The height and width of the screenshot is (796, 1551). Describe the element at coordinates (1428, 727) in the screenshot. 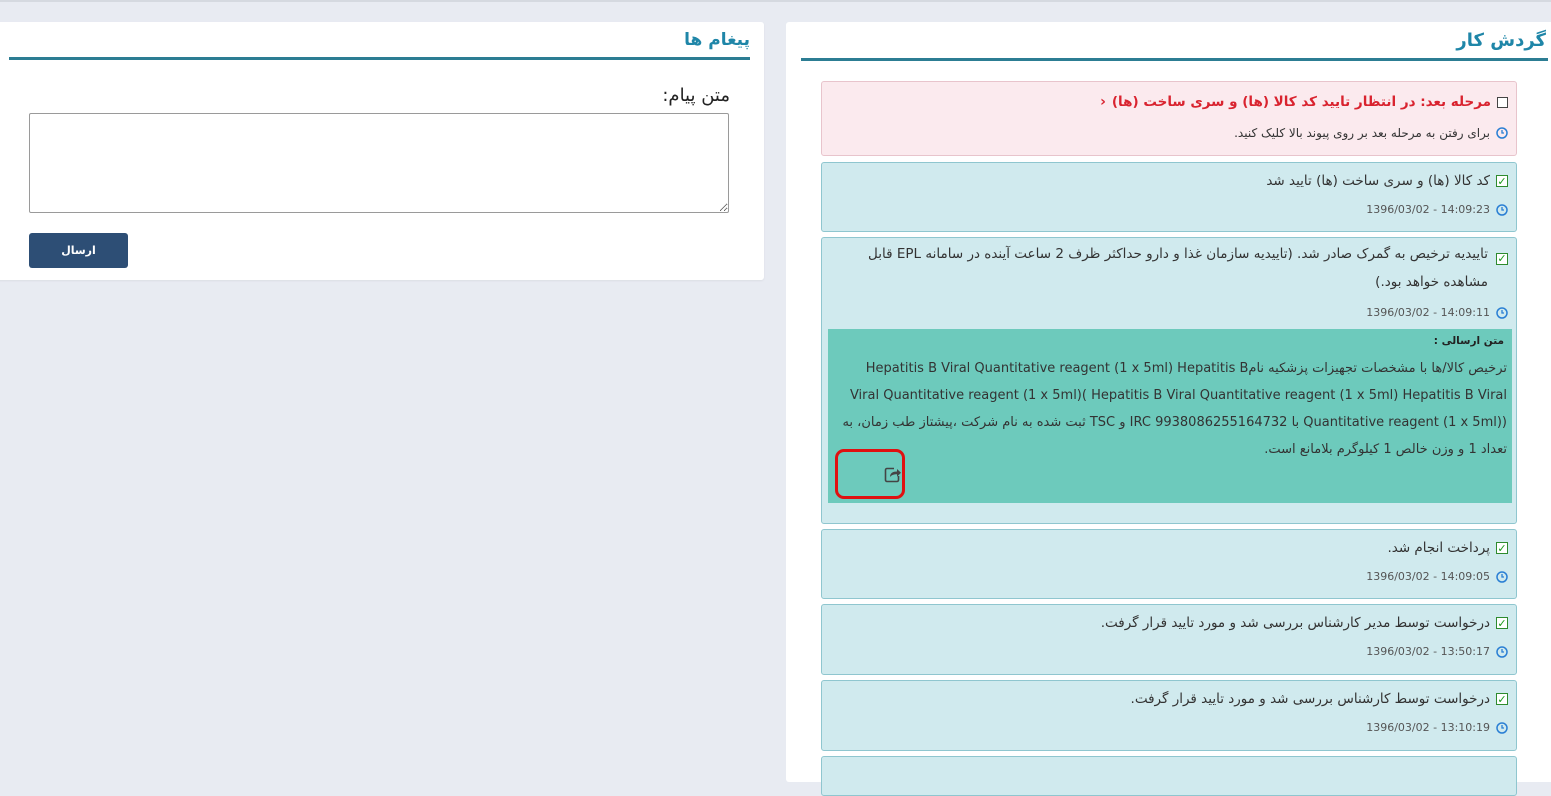

I see `step-time: 1396/03/02 - 13:10:19` at that location.